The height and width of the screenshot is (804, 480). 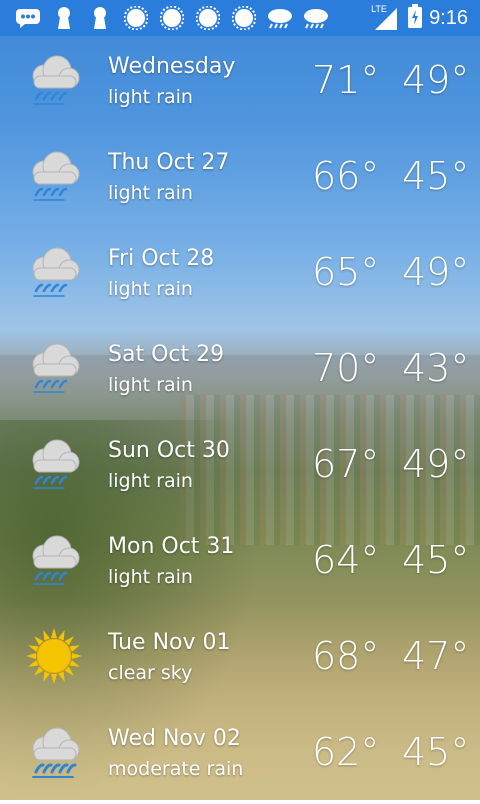 I want to click on forecast-high-temp: 66°, so click(x=346, y=176).